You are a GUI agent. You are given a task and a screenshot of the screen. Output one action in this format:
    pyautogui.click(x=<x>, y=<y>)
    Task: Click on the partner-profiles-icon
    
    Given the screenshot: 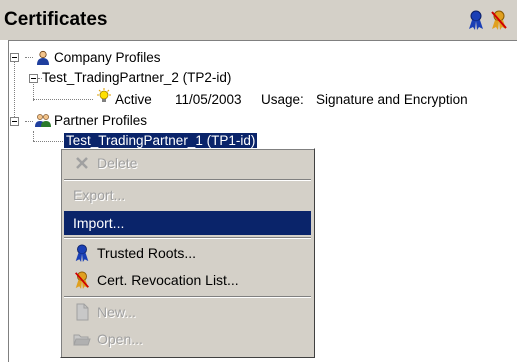 What is the action you would take?
    pyautogui.click(x=43, y=120)
    